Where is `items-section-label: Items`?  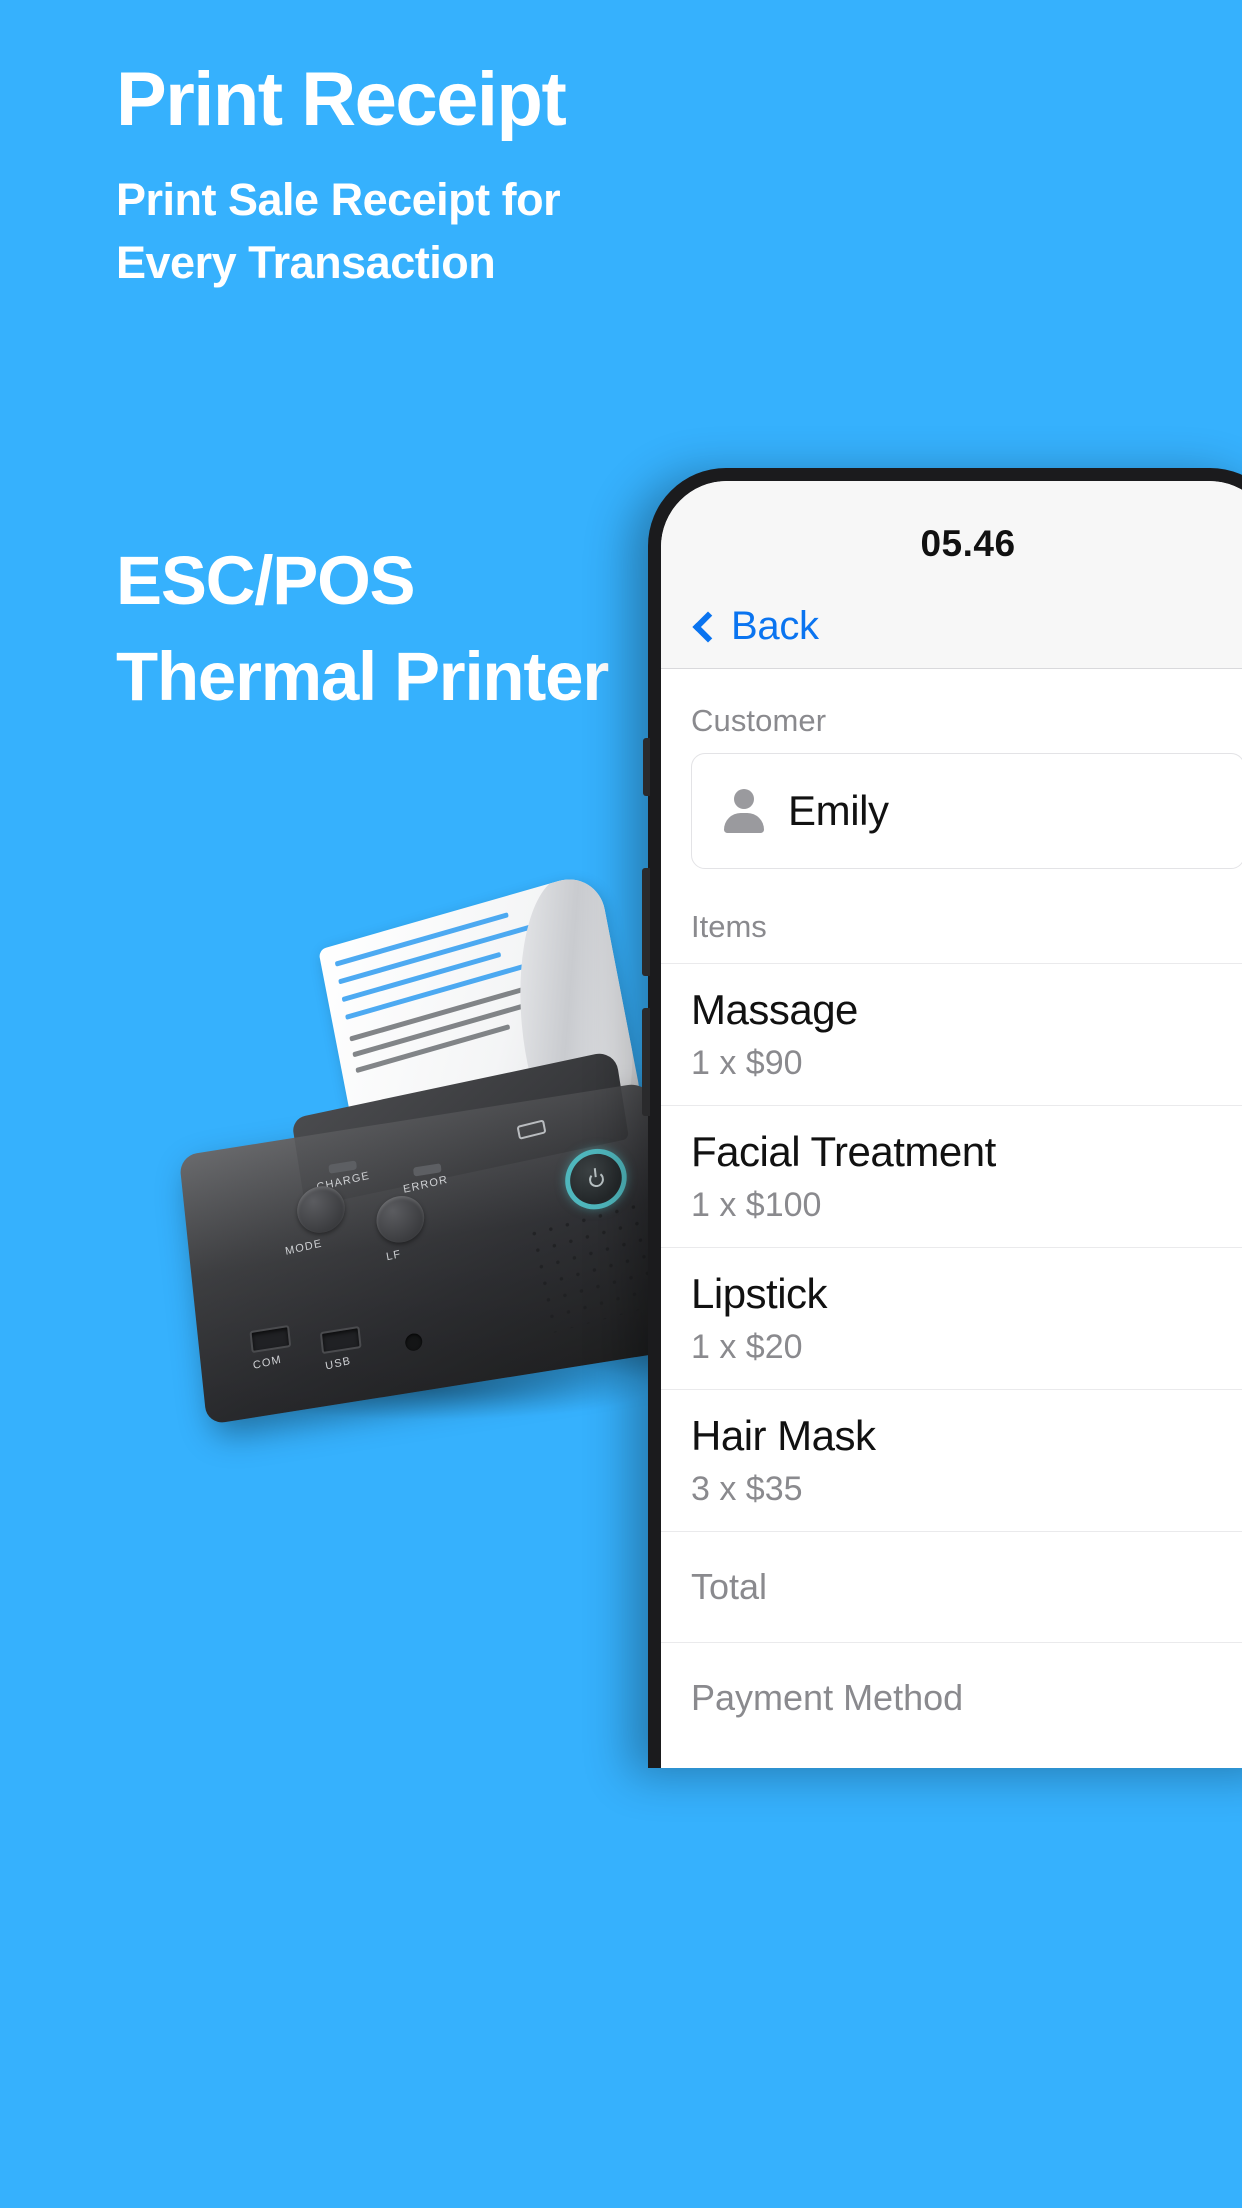 items-section-label: Items is located at coordinates (729, 926).